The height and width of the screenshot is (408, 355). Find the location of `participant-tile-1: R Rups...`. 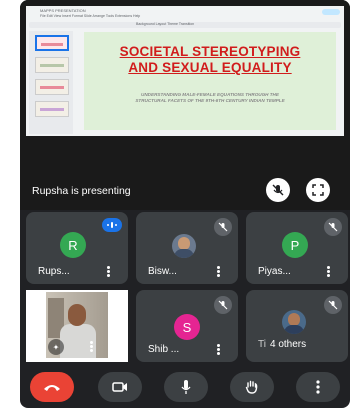

participant-tile-1: R Rups... is located at coordinates (77, 248).